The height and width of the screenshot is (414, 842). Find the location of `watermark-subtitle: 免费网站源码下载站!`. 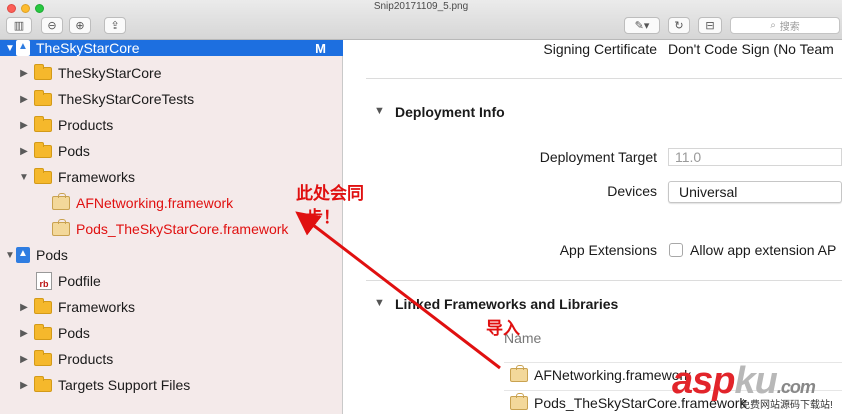

watermark-subtitle: 免费网站源码下载站! is located at coordinates (786, 405).